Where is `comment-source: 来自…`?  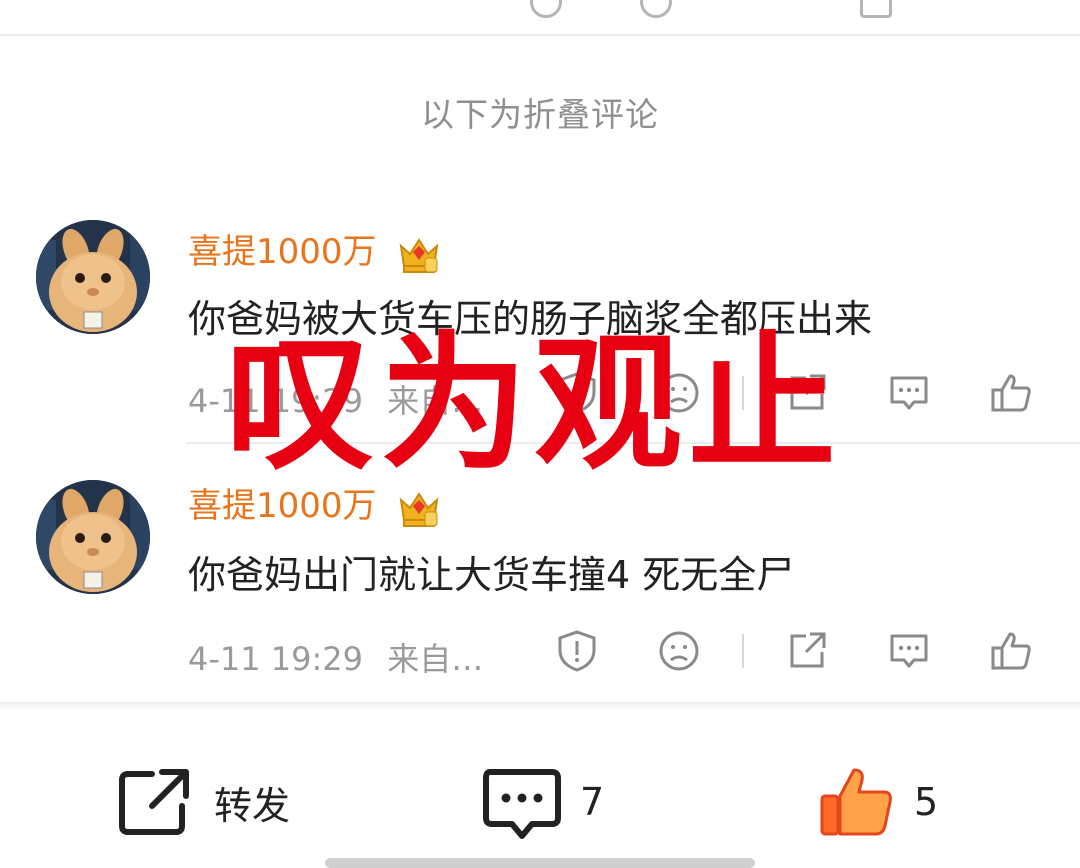
comment-source: 来自… is located at coordinates (435, 659).